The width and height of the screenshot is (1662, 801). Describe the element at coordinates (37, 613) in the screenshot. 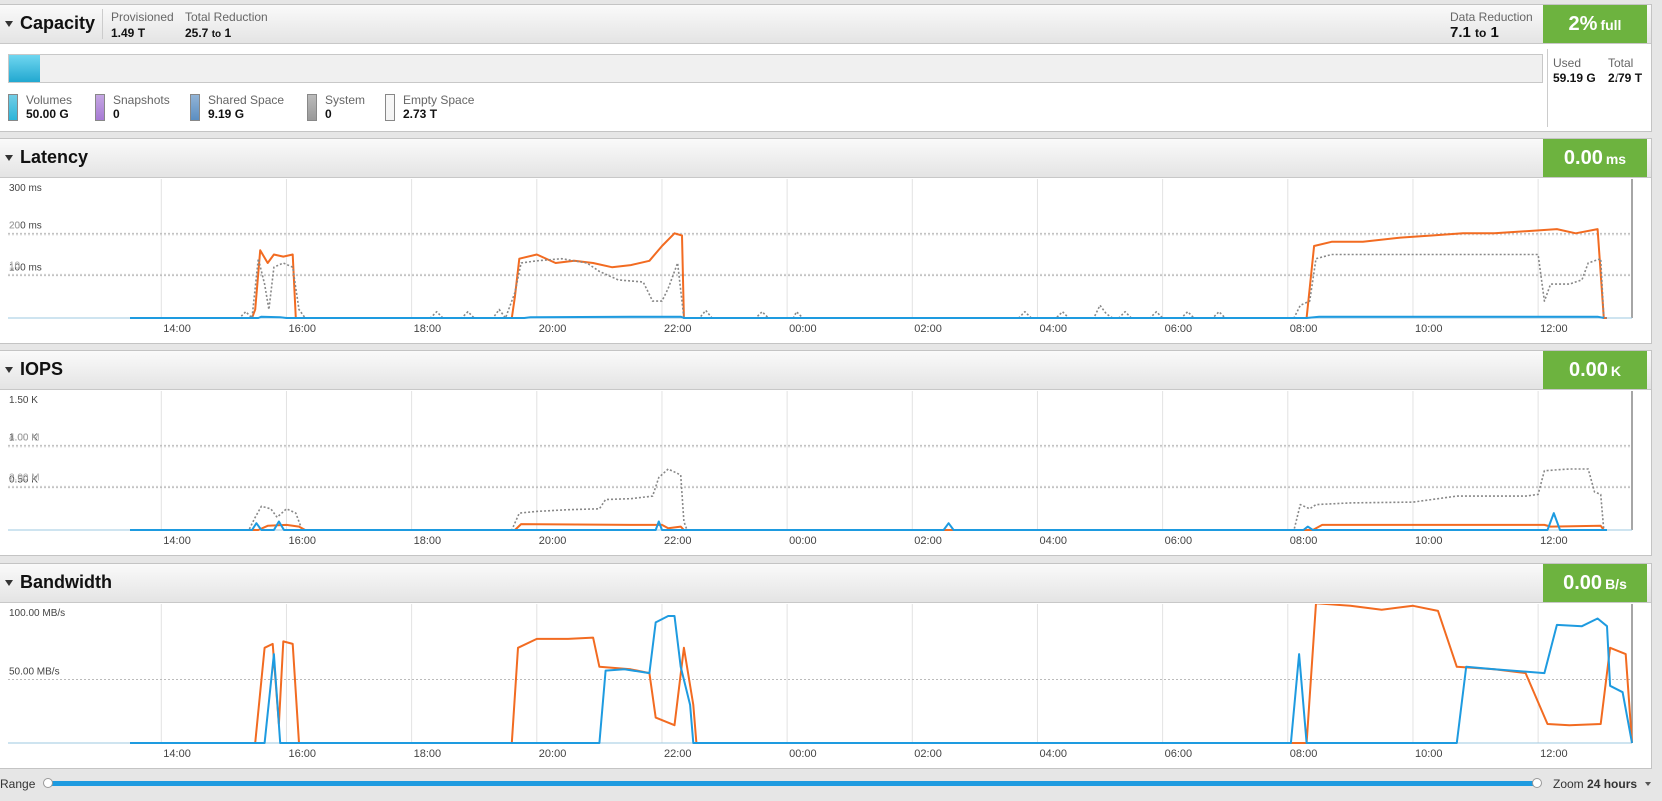

I see `y-tick-label: 100.00 MB/s` at that location.